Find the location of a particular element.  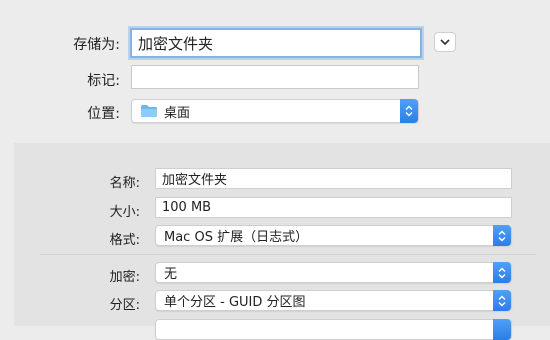

format-label: 格式: is located at coordinates (124, 240).